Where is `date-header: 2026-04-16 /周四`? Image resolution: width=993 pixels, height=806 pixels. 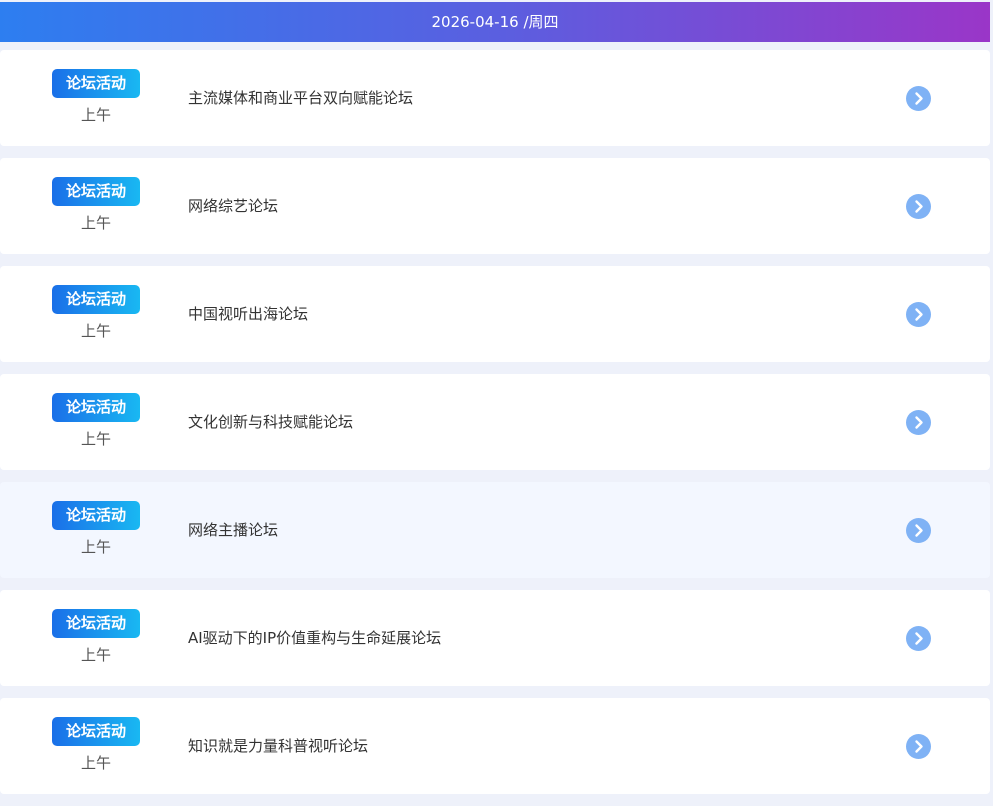 date-header: 2026-04-16 /周四 is located at coordinates (495, 22).